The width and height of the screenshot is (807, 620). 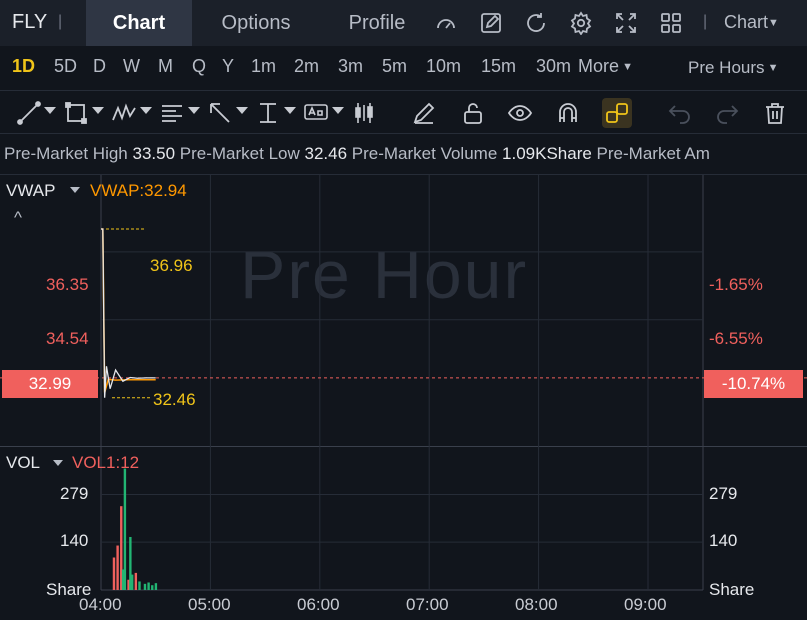 I want to click on right-vol-tick: 140, so click(x=723, y=540).